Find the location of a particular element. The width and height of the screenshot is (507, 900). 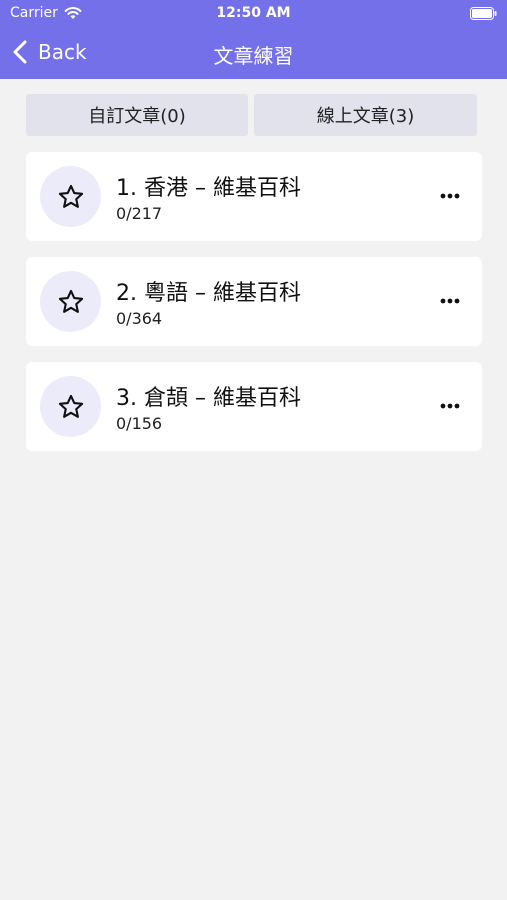

article-title: 1. 香港 – 維基百科 is located at coordinates (208, 188).